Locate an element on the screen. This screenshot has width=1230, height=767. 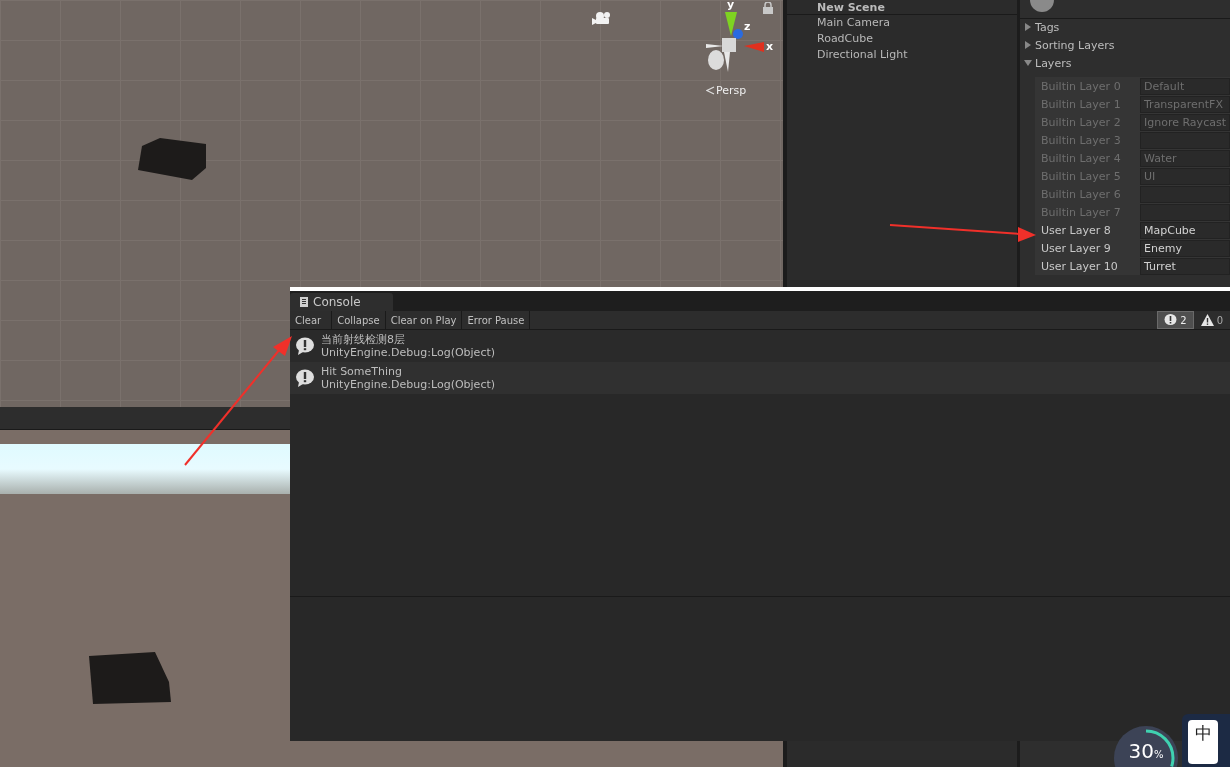
log-message: Hit SomeThing is located at coordinates (362, 371).